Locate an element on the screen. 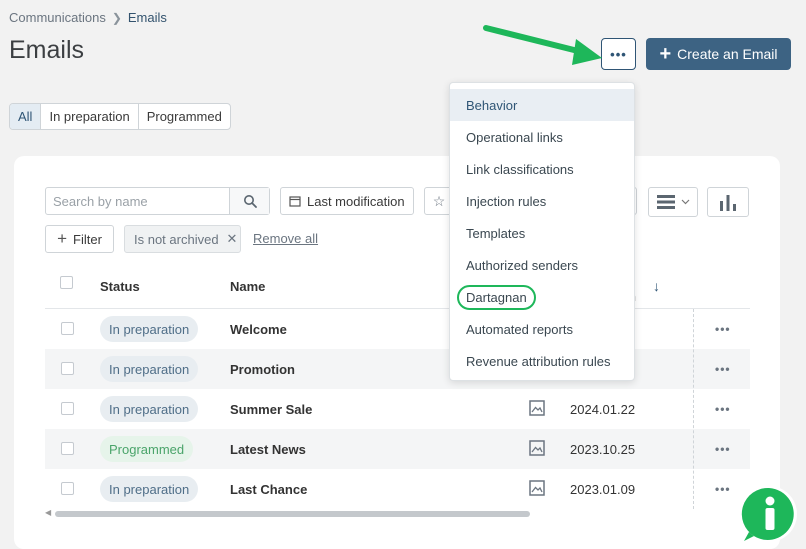 This screenshot has height=549, width=806. status-tabs: All In preparation Programmed is located at coordinates (120, 116).